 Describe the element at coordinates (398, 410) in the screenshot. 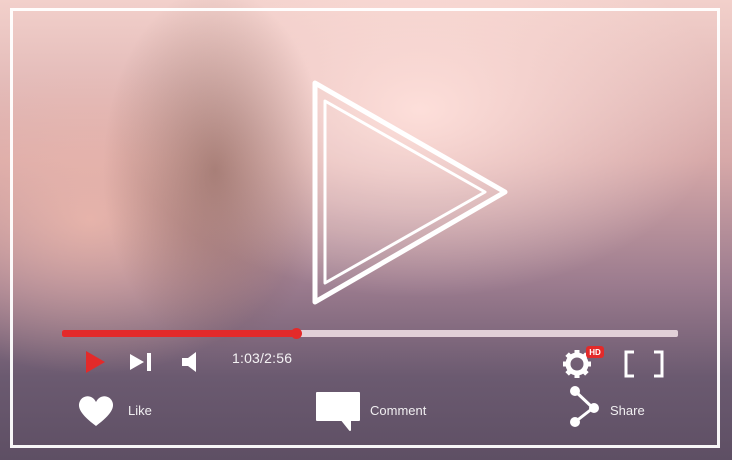

I see `comment-label: Comment` at that location.